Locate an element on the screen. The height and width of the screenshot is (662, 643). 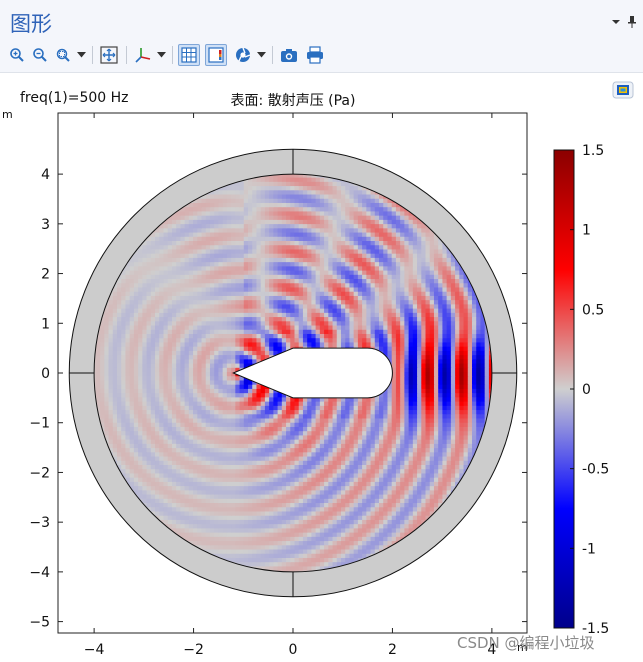
graphics-window-header: 图形 is located at coordinates (321, 36).